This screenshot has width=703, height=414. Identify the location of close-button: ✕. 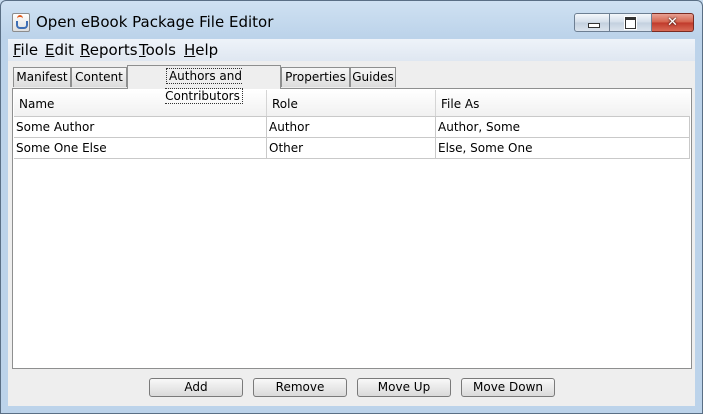
(673, 22).